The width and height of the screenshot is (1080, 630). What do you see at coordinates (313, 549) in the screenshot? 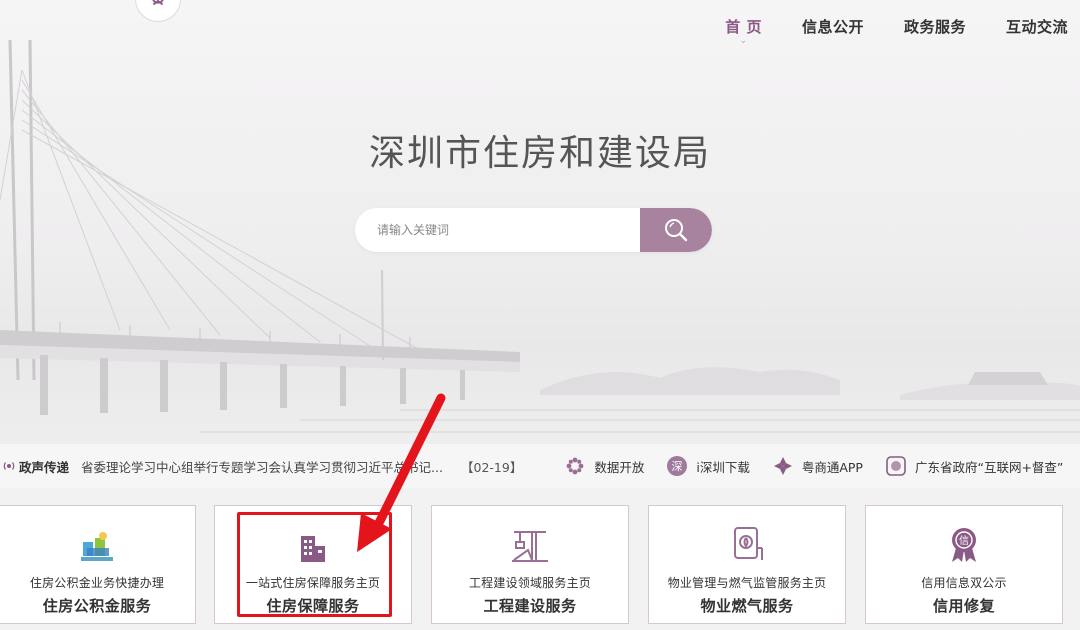
I see `building-icon` at bounding box center [313, 549].